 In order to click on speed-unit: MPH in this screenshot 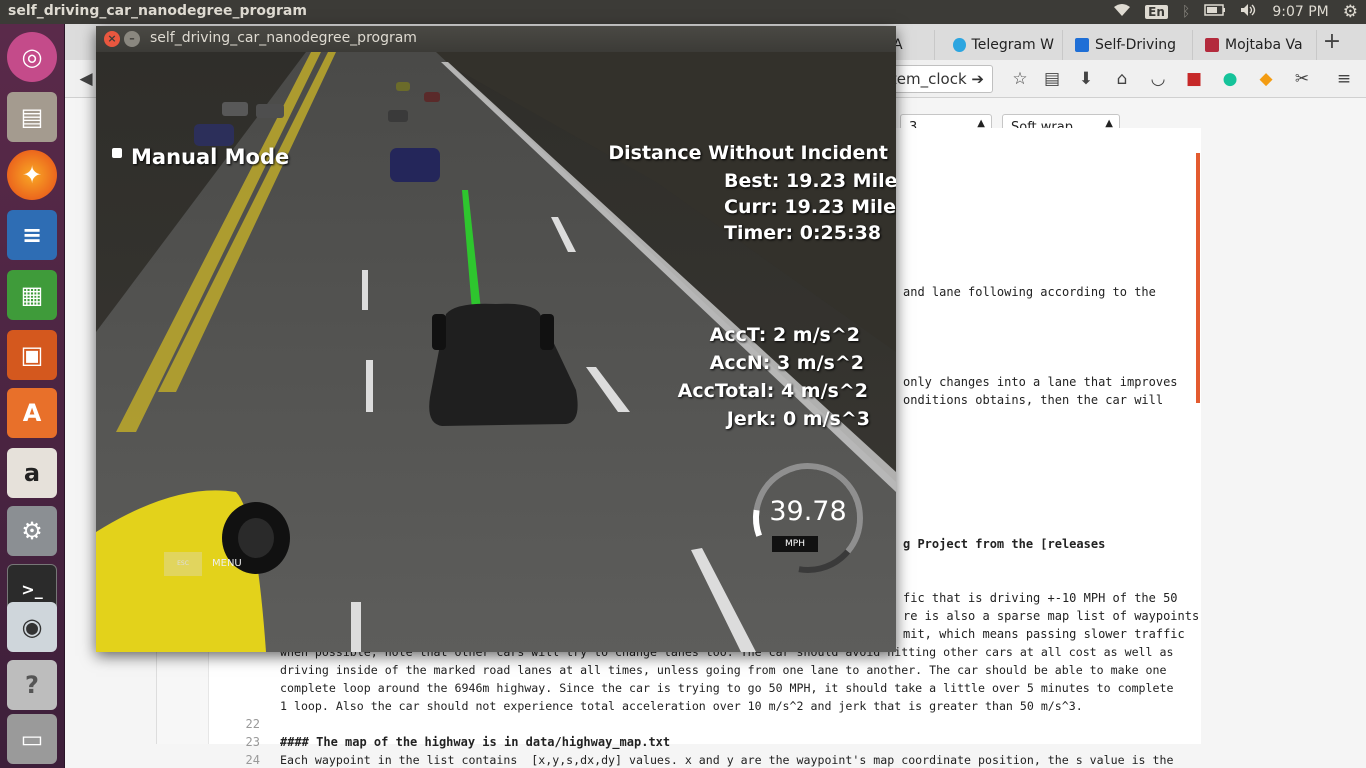, I will do `click(795, 544)`.